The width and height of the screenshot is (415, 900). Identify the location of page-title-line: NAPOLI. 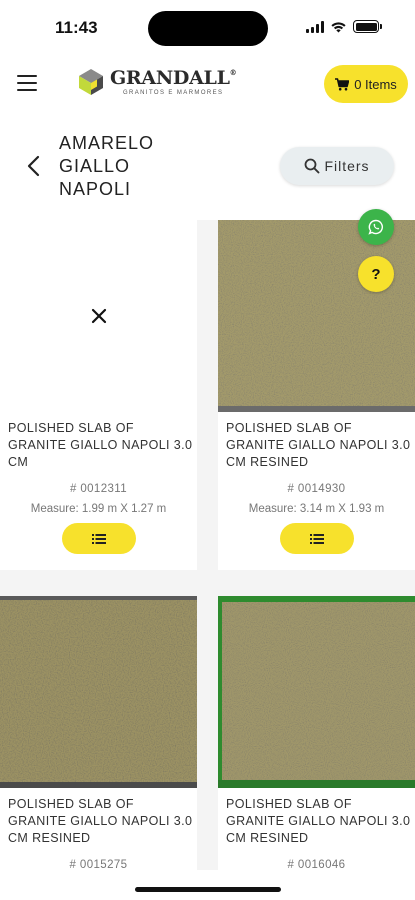
(95, 189).